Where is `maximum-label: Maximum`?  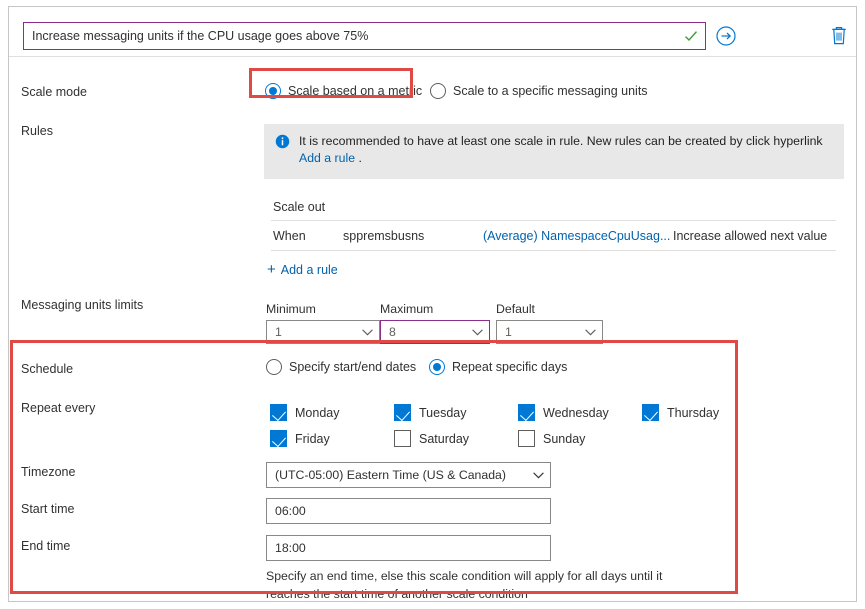
maximum-label: Maximum is located at coordinates (407, 309).